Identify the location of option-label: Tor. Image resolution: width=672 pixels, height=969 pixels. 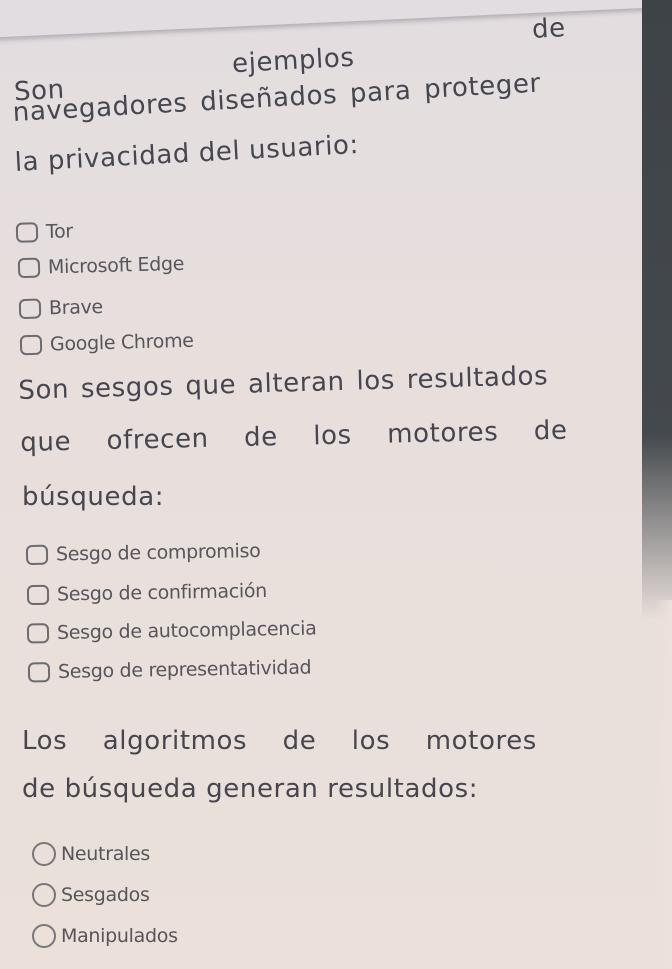
(59, 231).